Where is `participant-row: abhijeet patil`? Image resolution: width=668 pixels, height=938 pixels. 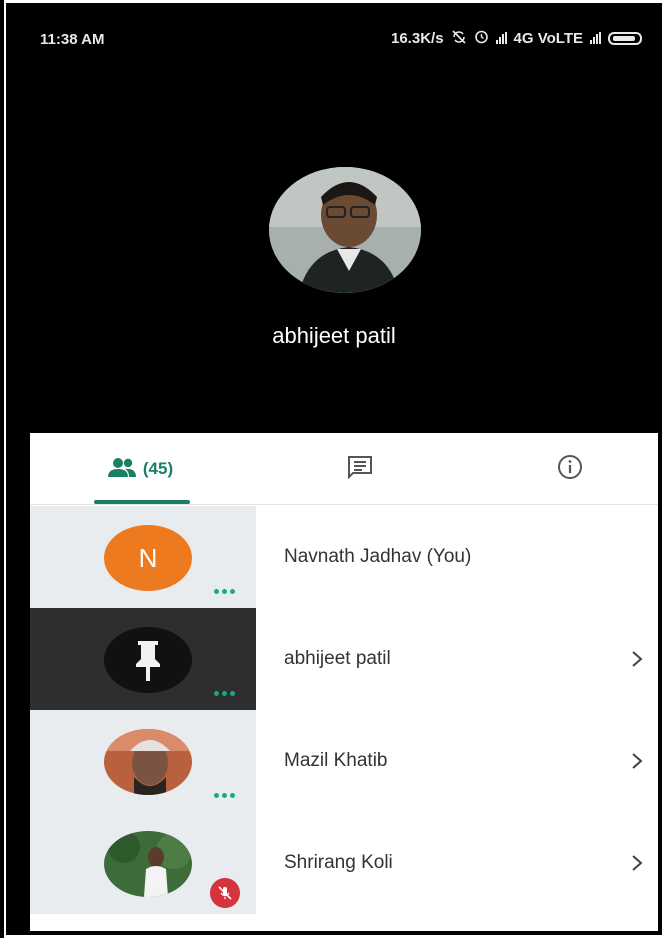
participant-row: abhijeet patil is located at coordinates (344, 659).